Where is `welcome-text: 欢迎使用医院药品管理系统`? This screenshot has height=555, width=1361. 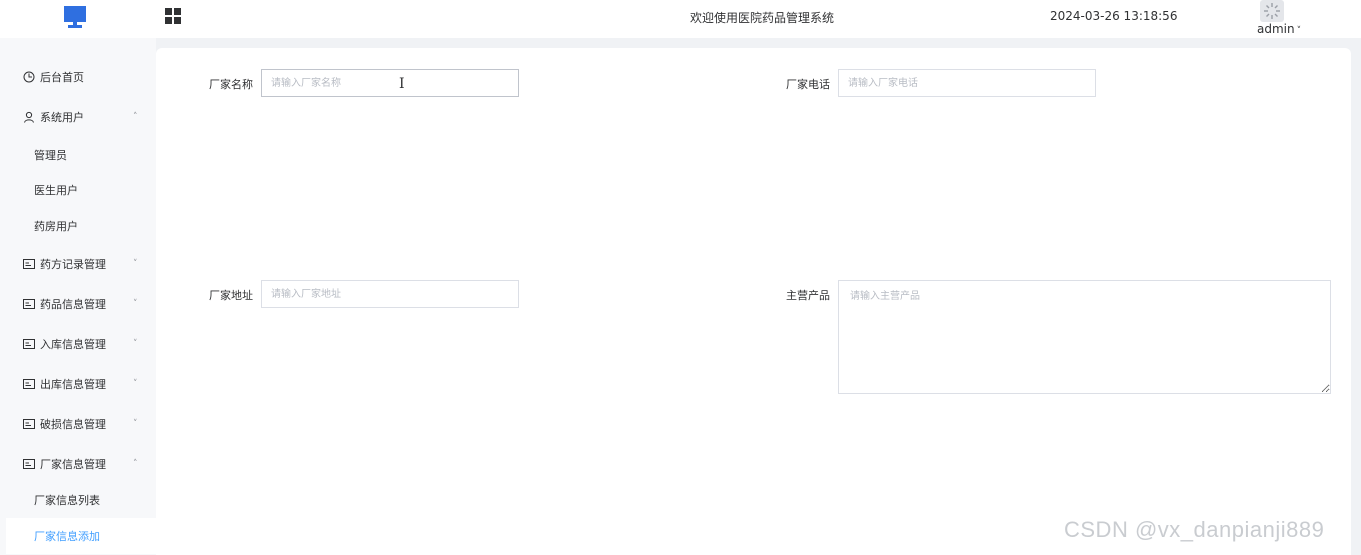 welcome-text: 欢迎使用医院药品管理系统 is located at coordinates (762, 18).